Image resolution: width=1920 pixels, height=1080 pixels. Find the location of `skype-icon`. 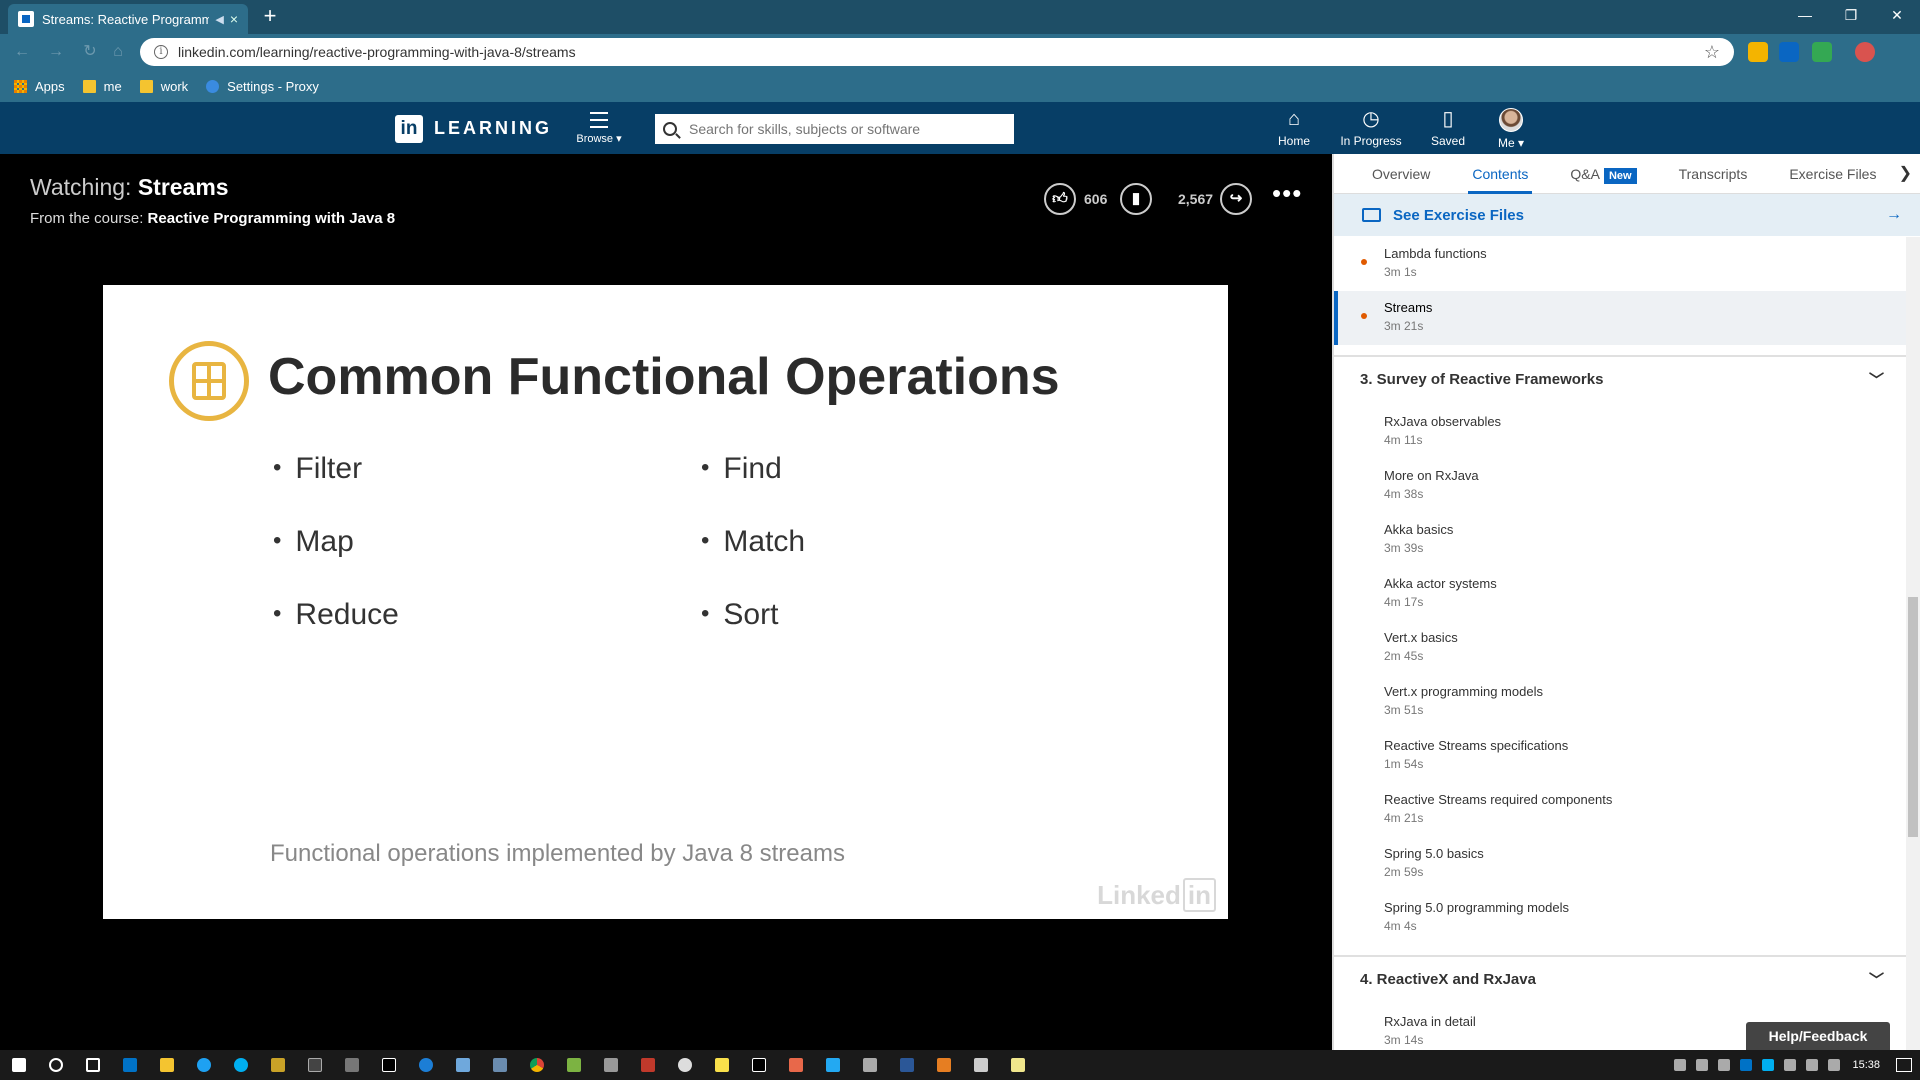

skype-icon is located at coordinates (240, 1065).